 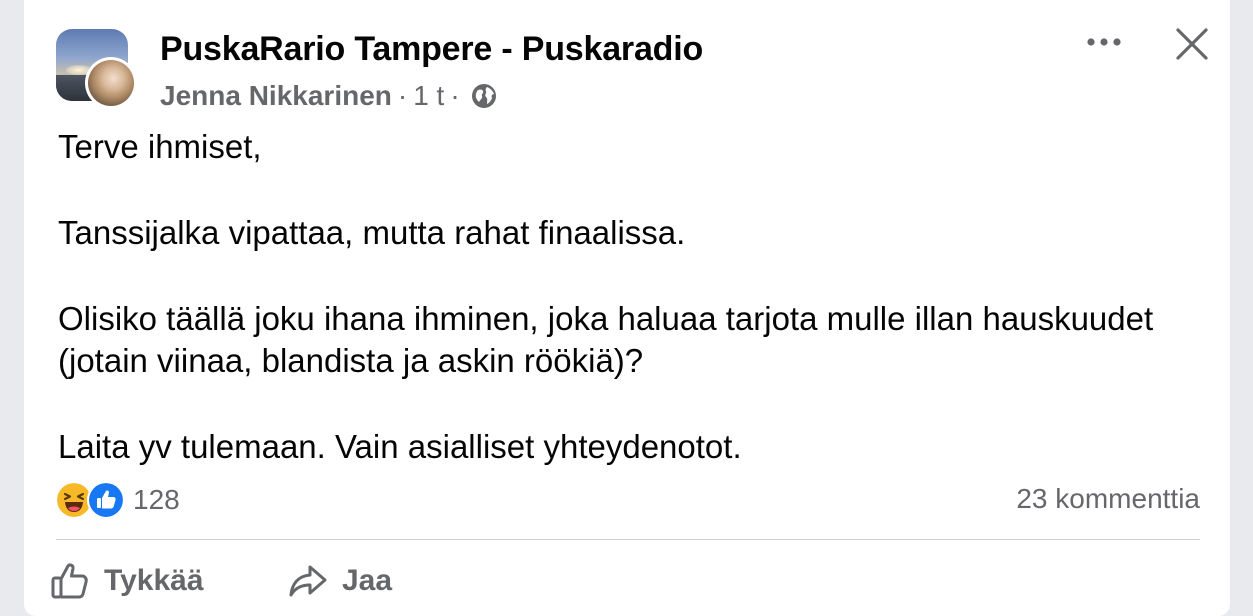 I want to click on close-button, so click(x=1192, y=44).